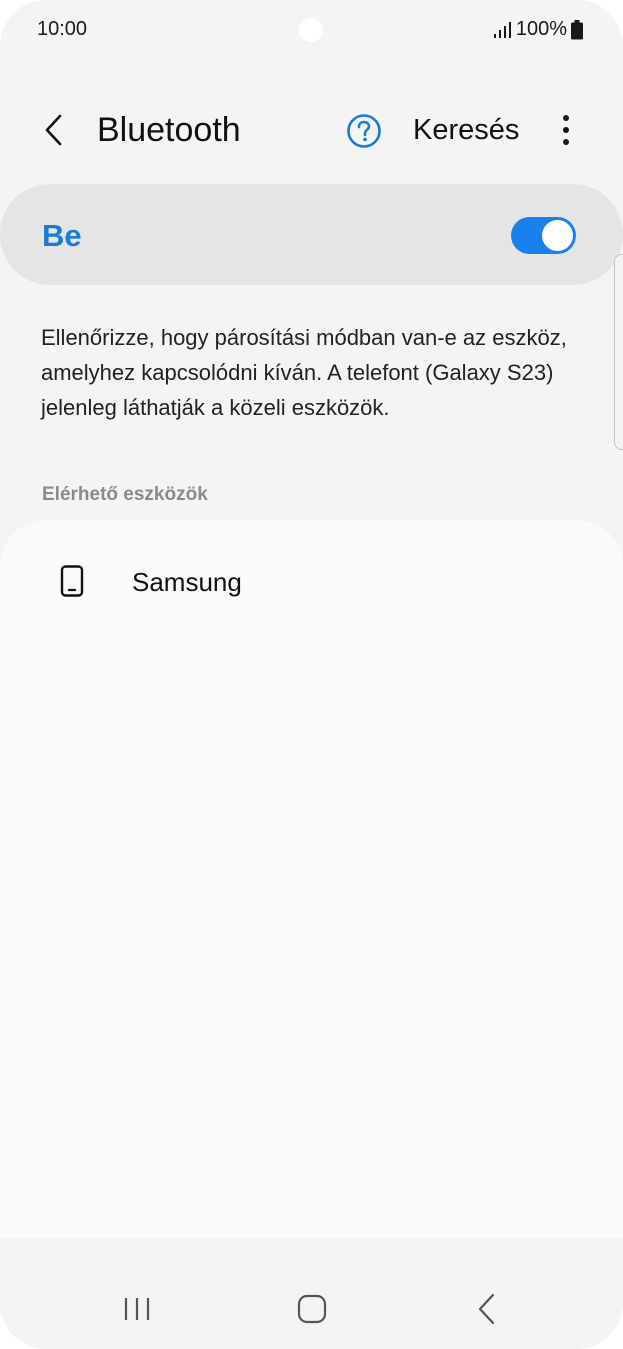 The image size is (623, 1349). Describe the element at coordinates (577, 29) in the screenshot. I see `battery-icon` at that location.